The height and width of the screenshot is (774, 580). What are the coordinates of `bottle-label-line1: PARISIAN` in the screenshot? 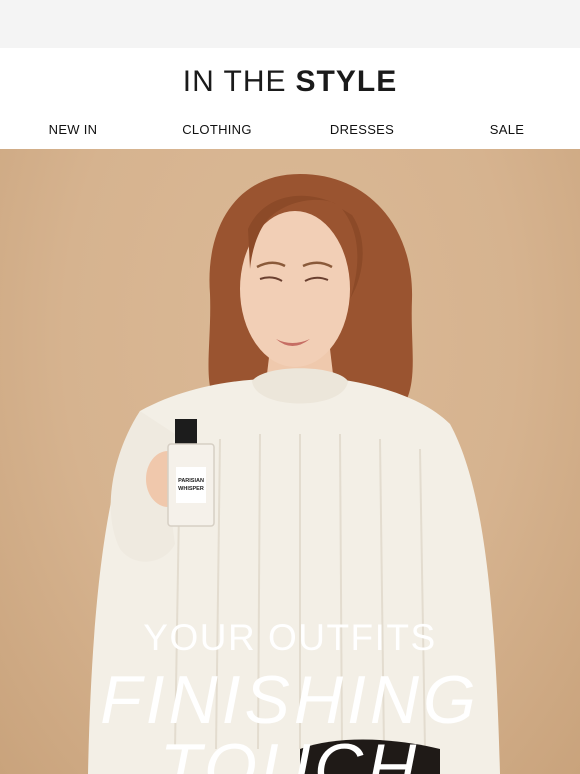 It's located at (191, 481).